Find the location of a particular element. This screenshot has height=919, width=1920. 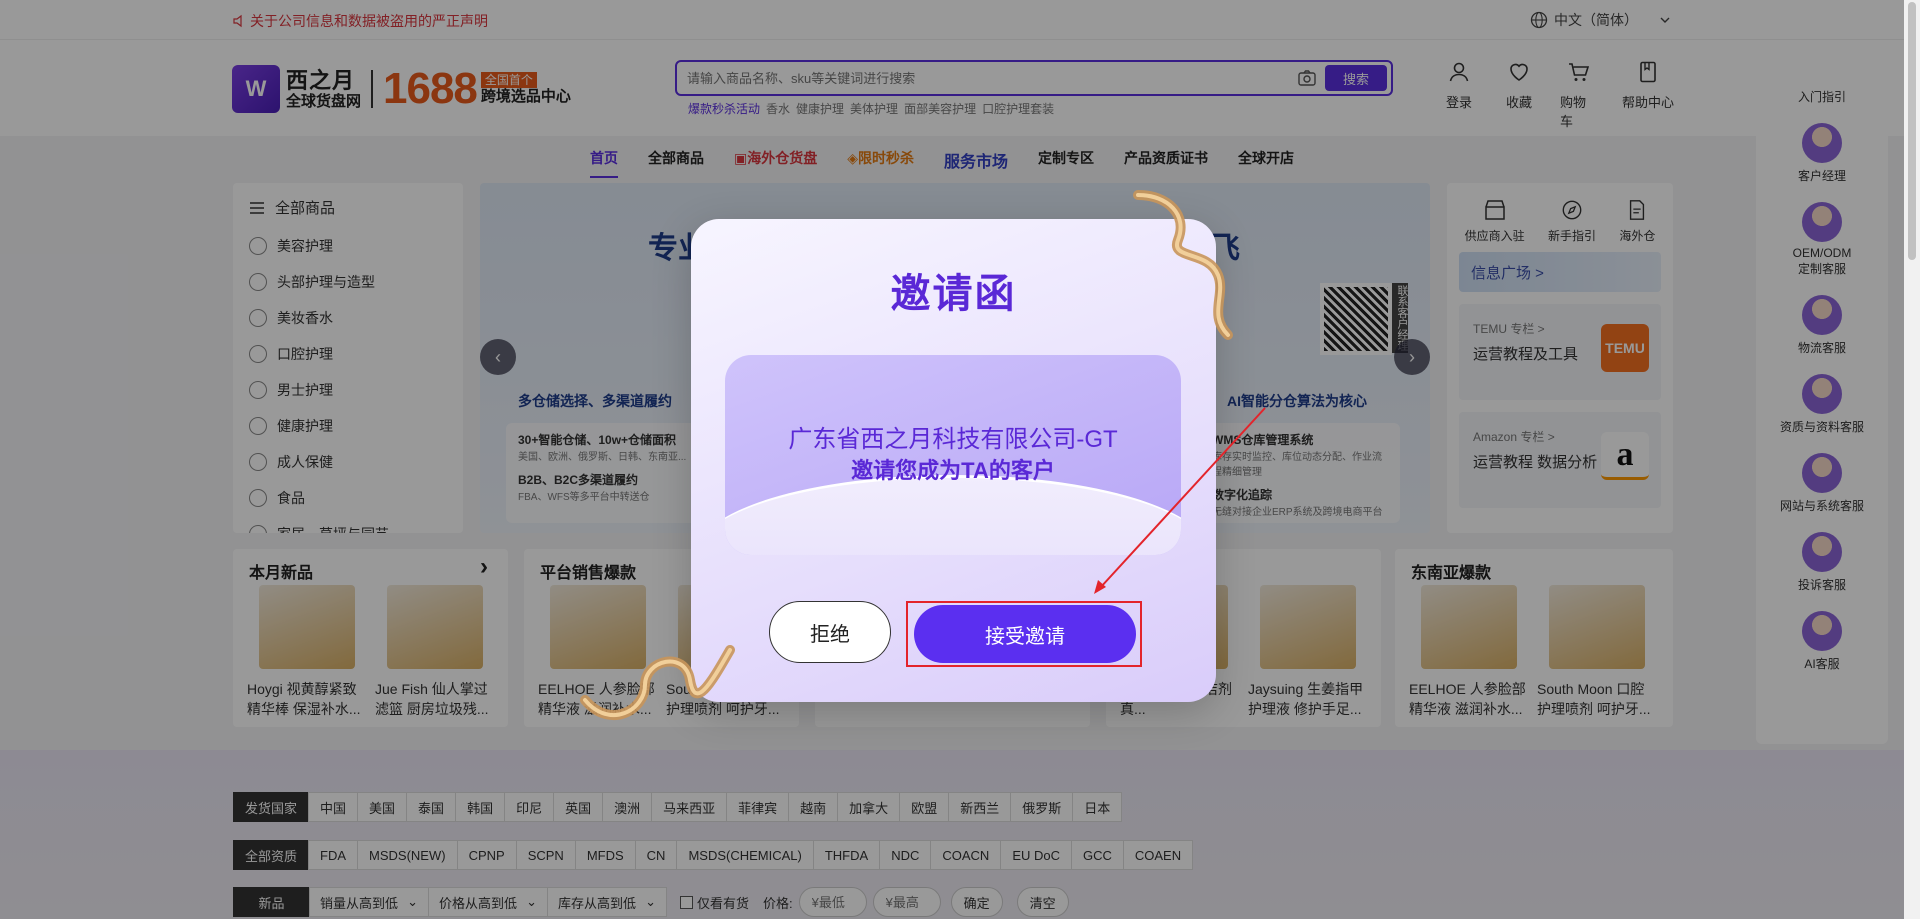

accept-highlight-box: 接受邀请 is located at coordinates (1024, 634).